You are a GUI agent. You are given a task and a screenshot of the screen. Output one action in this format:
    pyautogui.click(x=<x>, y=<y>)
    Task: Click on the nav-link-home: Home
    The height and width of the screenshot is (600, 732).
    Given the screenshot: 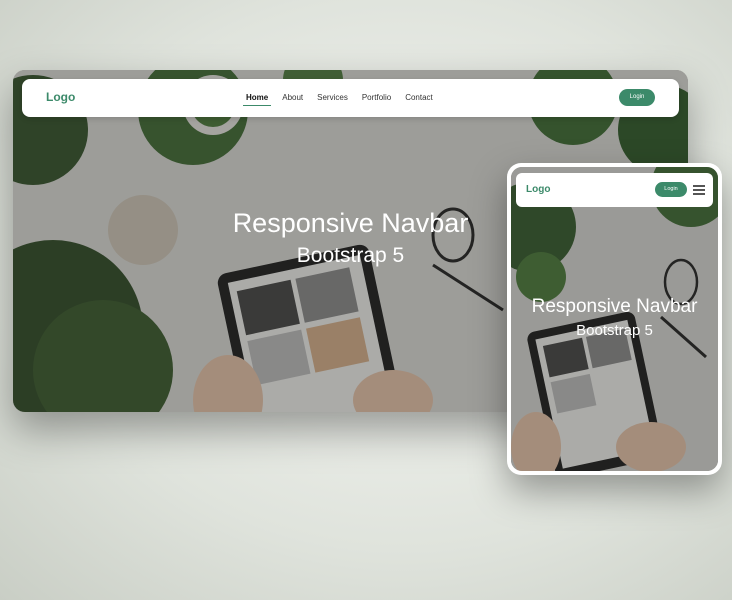 What is the action you would take?
    pyautogui.click(x=257, y=99)
    